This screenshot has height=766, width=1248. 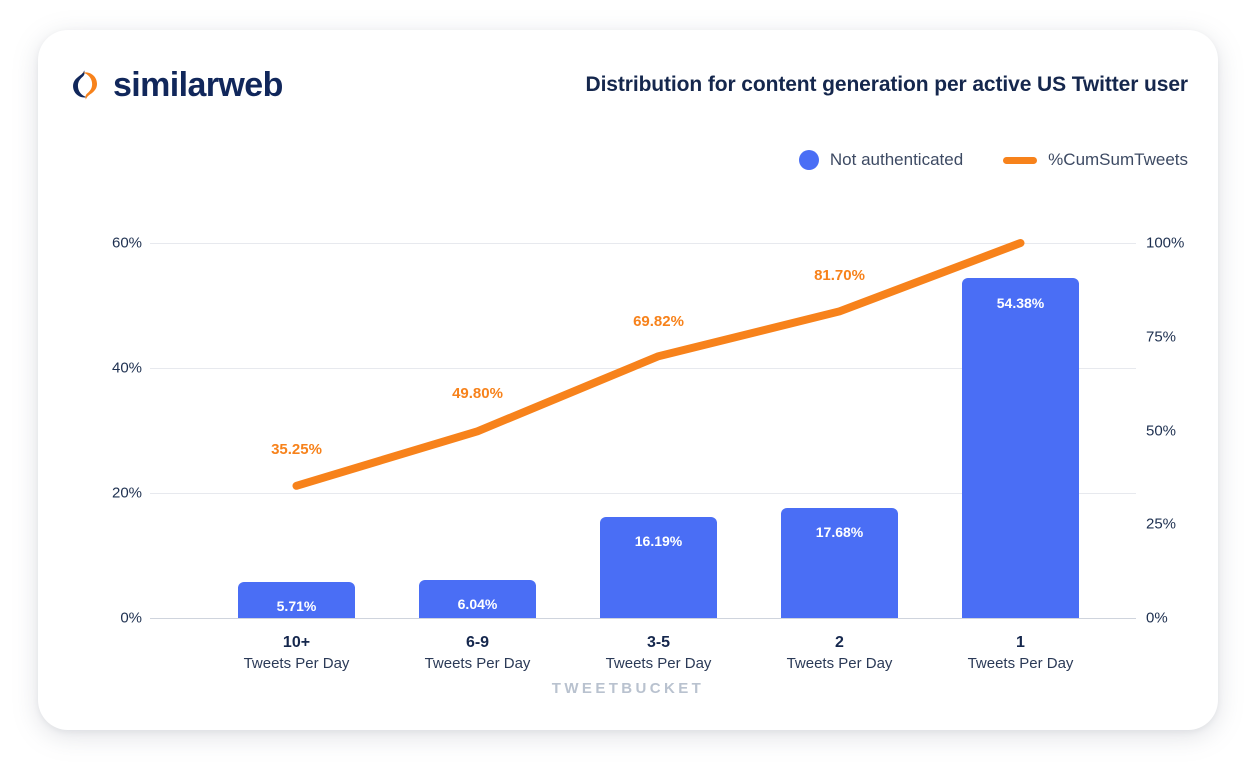 What do you see at coordinates (658, 321) in the screenshot?
I see `line-value-label: 69.82%` at bounding box center [658, 321].